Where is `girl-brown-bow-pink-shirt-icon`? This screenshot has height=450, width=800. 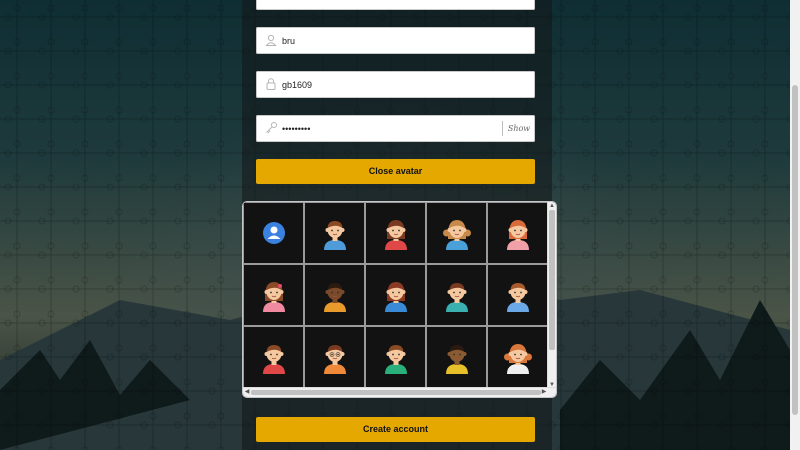
girl-brown-bow-pink-shirt-icon is located at coordinates (273, 297).